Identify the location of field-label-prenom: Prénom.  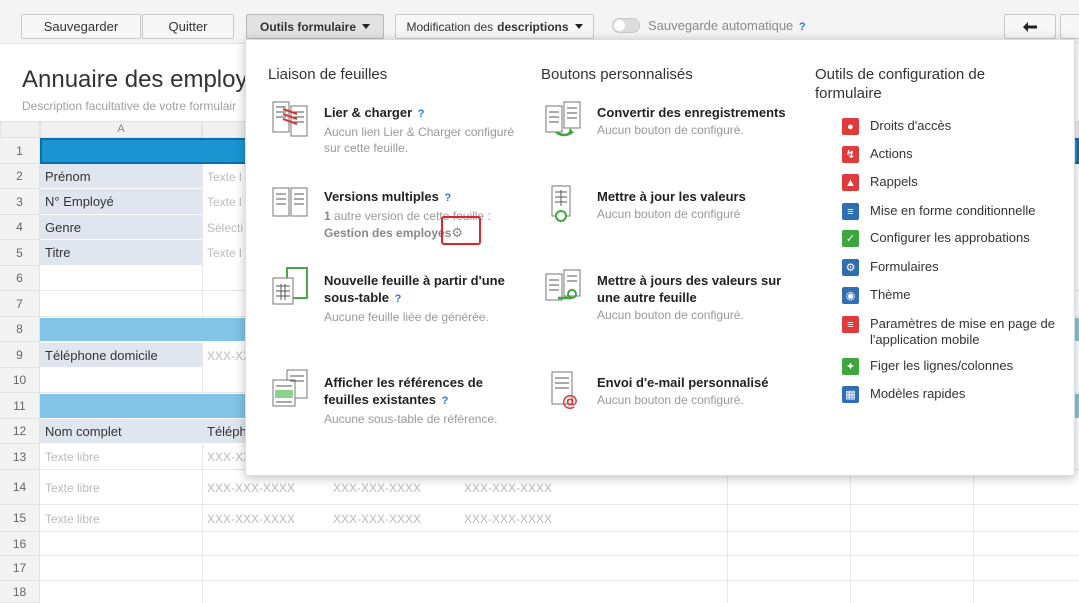
(121, 176).